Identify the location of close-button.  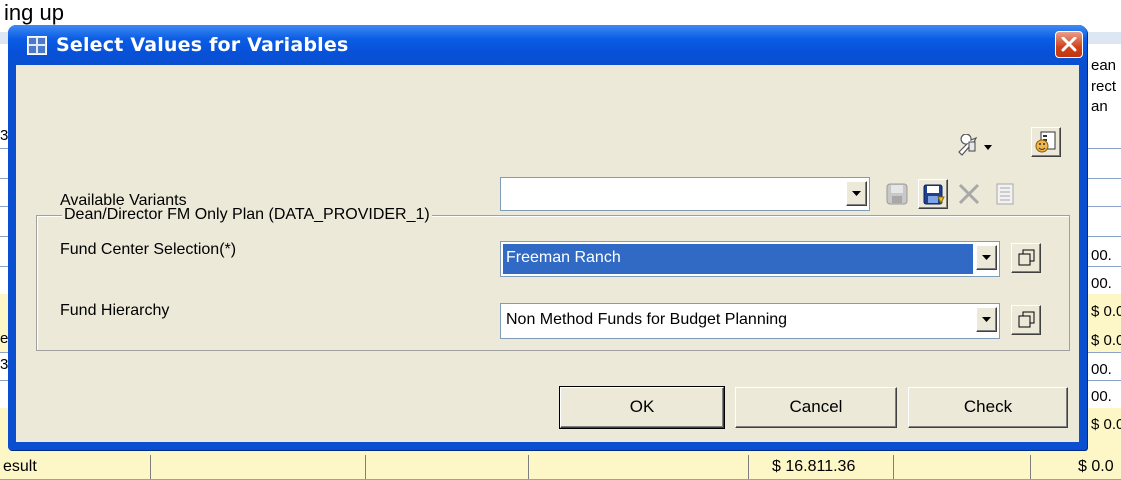
(1069, 44).